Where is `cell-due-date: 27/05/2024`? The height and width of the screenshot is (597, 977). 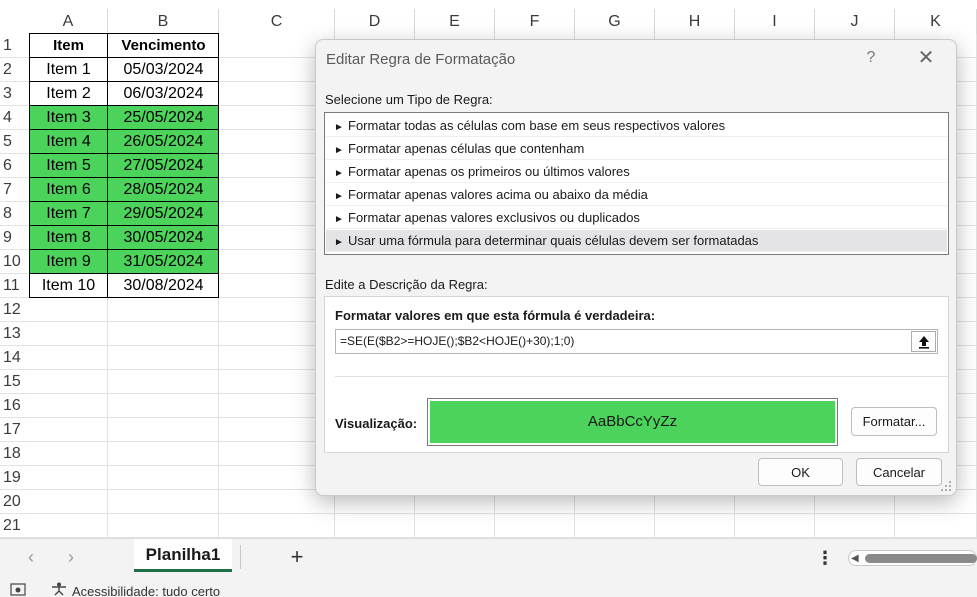
cell-due-date: 27/05/2024 is located at coordinates (163, 166).